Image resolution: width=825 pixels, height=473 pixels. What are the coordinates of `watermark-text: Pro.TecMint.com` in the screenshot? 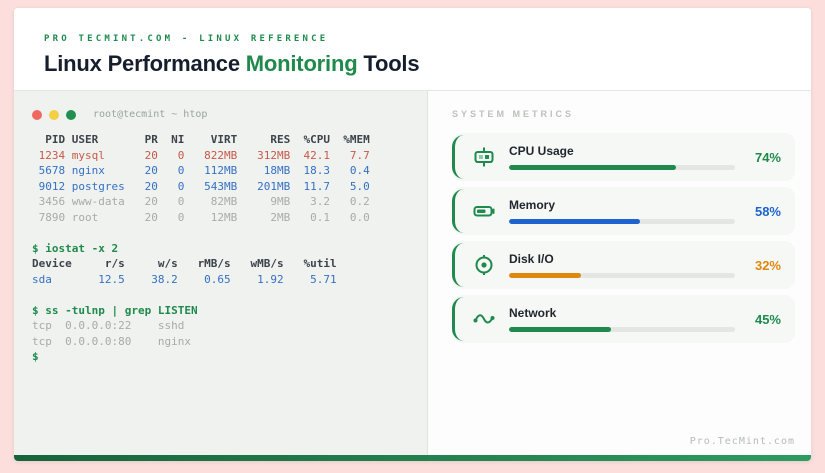 It's located at (742, 441).